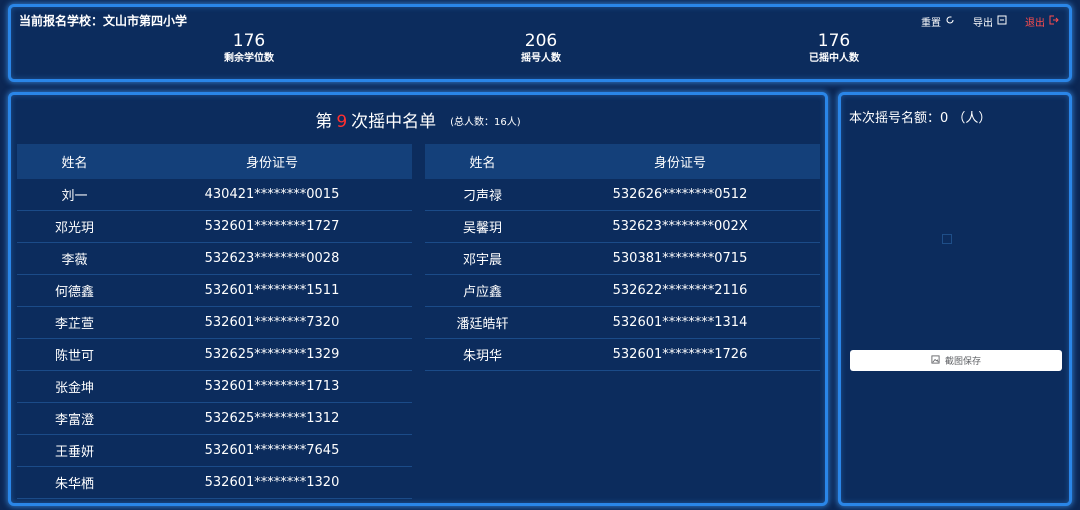  I want to click on table-row: 吴馨玥 532623********002X, so click(622, 226).